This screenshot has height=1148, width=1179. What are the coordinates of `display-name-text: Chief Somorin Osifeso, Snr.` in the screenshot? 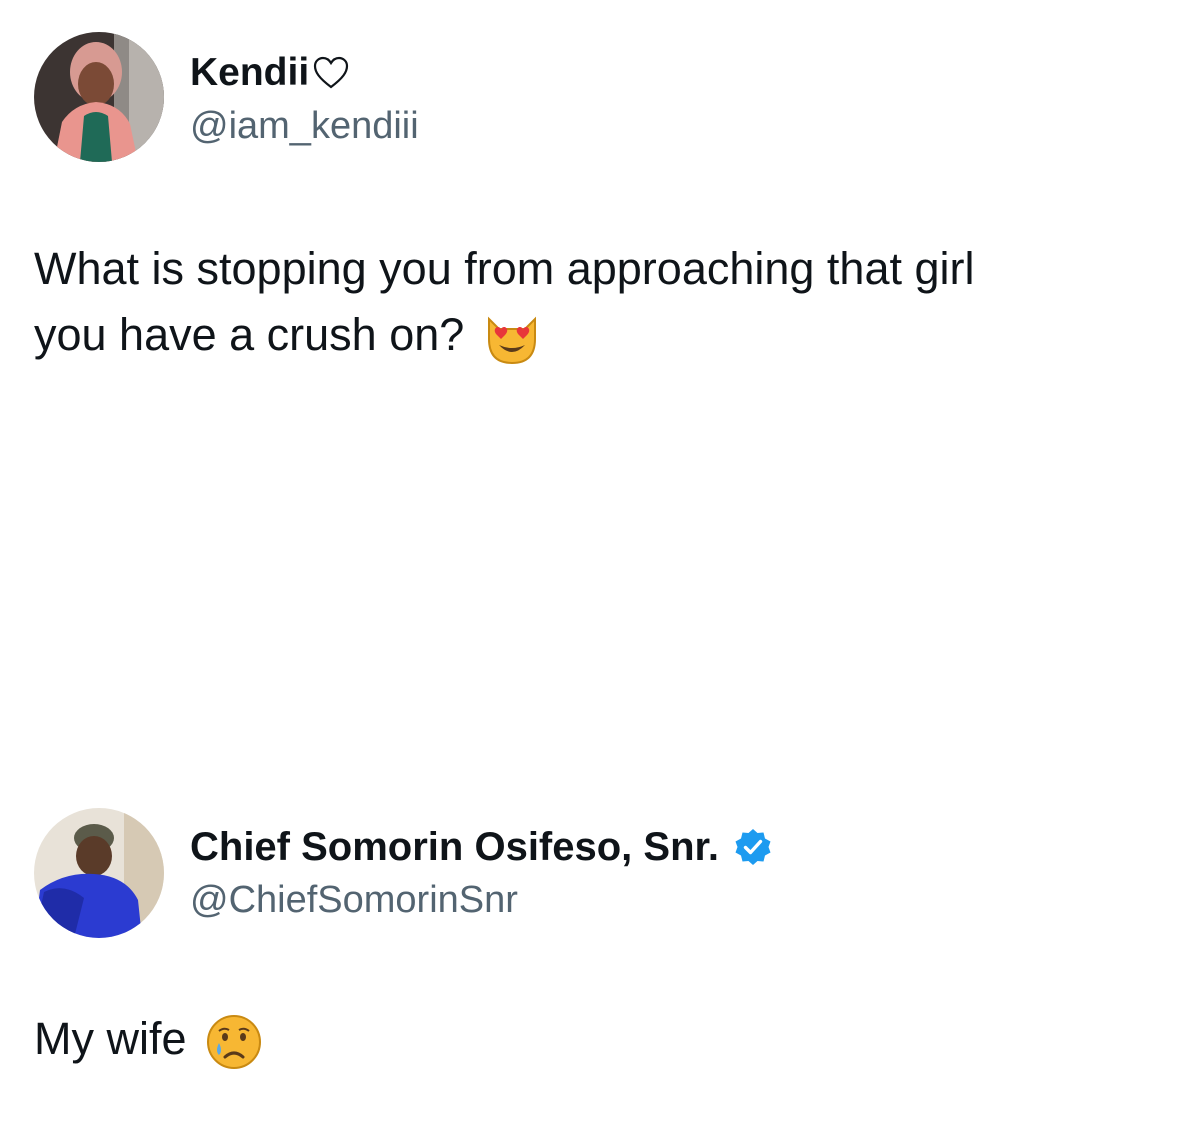 It's located at (454, 847).